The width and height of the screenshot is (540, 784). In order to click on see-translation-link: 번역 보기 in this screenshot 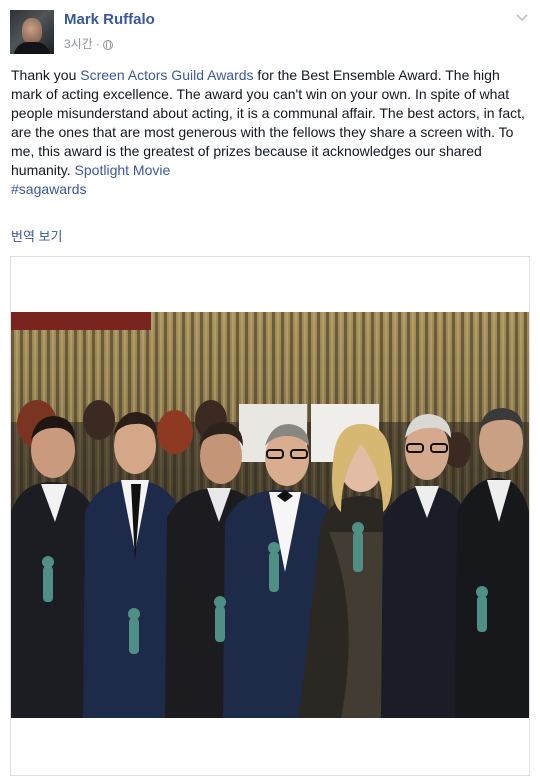, I will do `click(36, 235)`.